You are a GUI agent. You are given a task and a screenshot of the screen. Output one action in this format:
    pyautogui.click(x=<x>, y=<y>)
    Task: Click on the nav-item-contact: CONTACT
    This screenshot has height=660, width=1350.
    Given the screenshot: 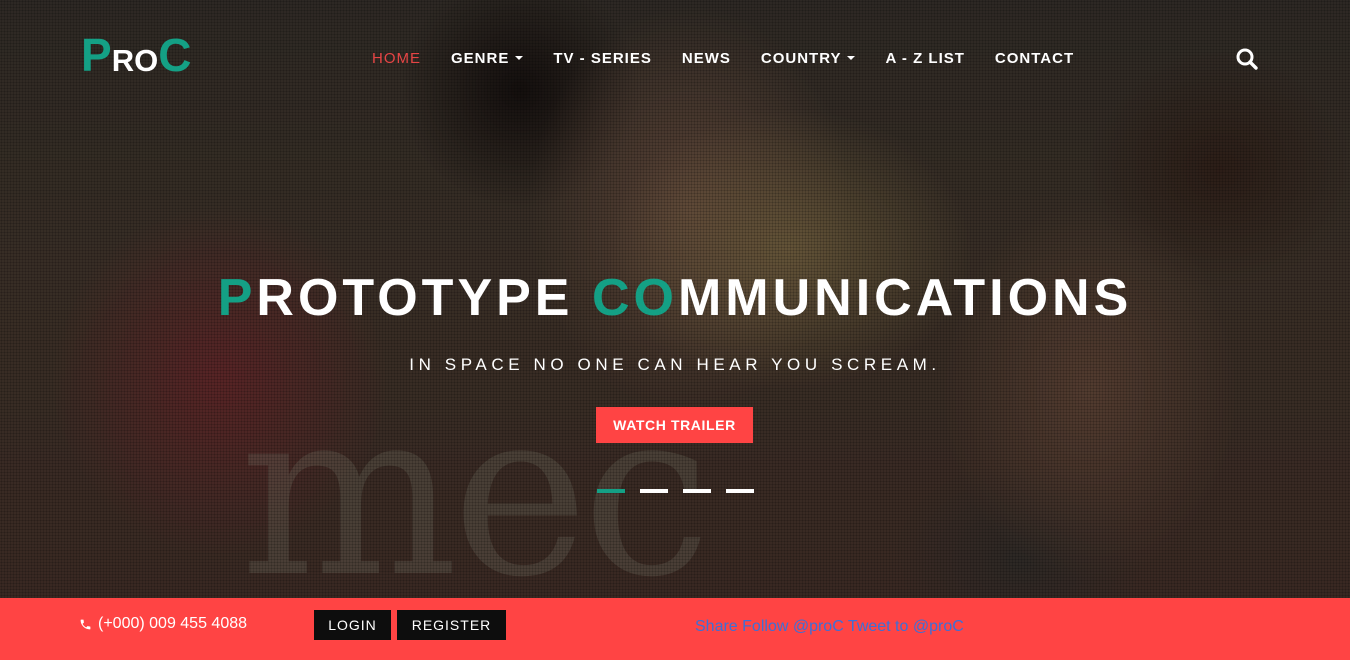 What is the action you would take?
    pyautogui.click(x=1034, y=58)
    